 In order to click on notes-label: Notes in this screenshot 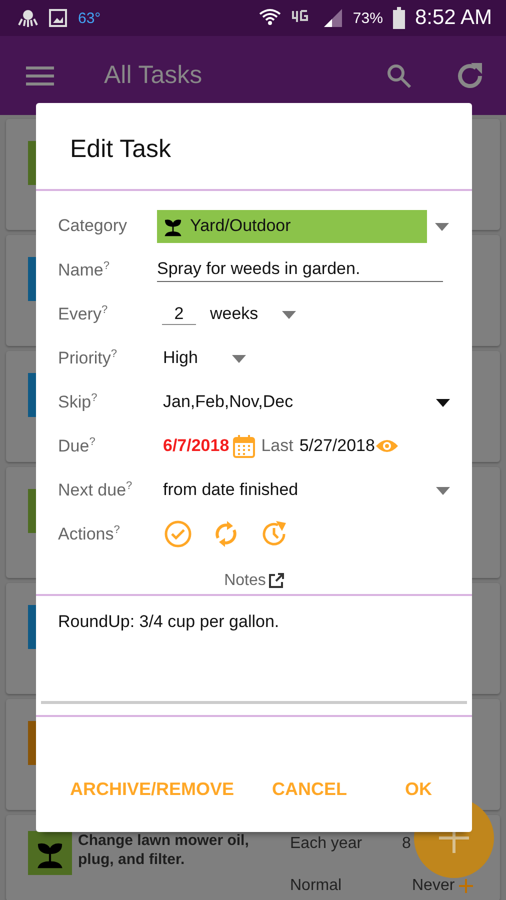, I will do `click(245, 581)`.